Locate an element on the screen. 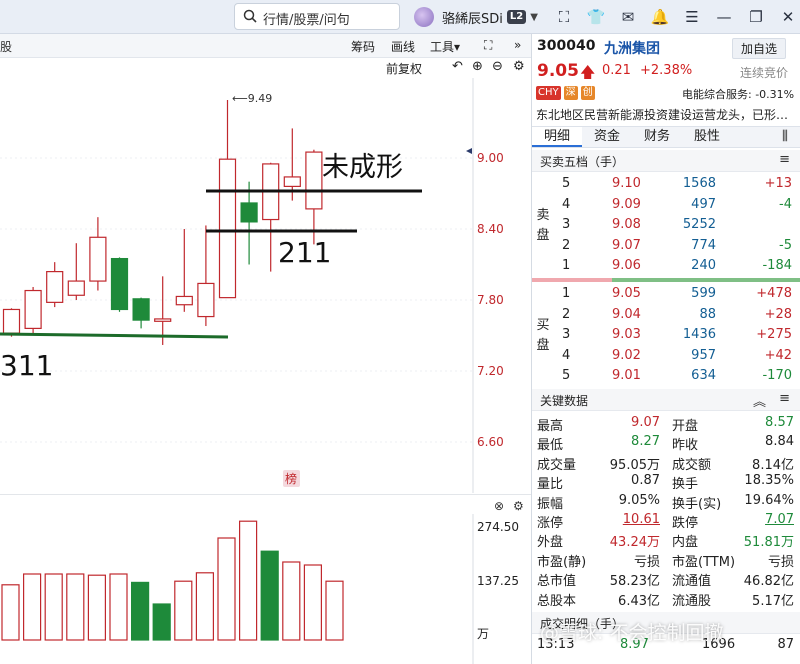 The width and height of the screenshot is (800, 664). adjust-mode: 前复权 is located at coordinates (404, 68).